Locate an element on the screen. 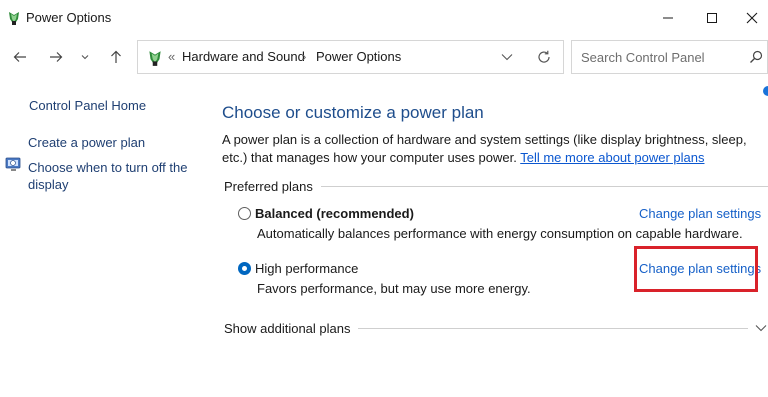 Image resolution: width=768 pixels, height=397 pixels. learn-more-link: Tell me more about power plans is located at coordinates (612, 157).